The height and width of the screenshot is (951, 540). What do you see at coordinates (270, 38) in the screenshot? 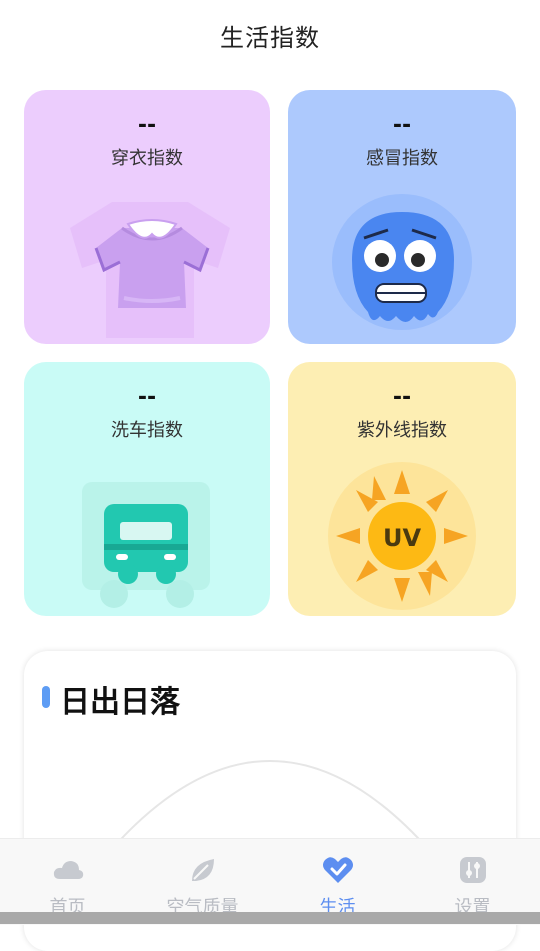
I see `page-title: 生活指数` at bounding box center [270, 38].